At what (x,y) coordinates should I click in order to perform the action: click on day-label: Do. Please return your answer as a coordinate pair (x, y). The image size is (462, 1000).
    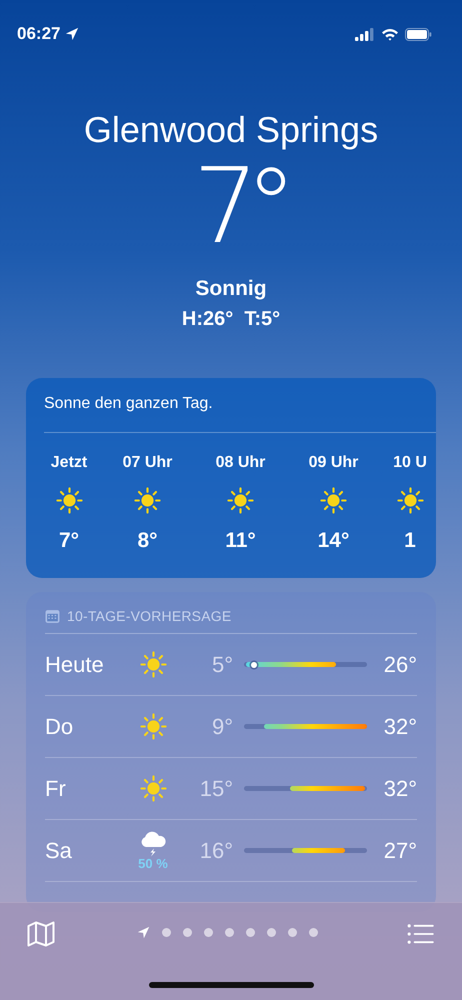
    Looking at the image, I should click on (59, 727).